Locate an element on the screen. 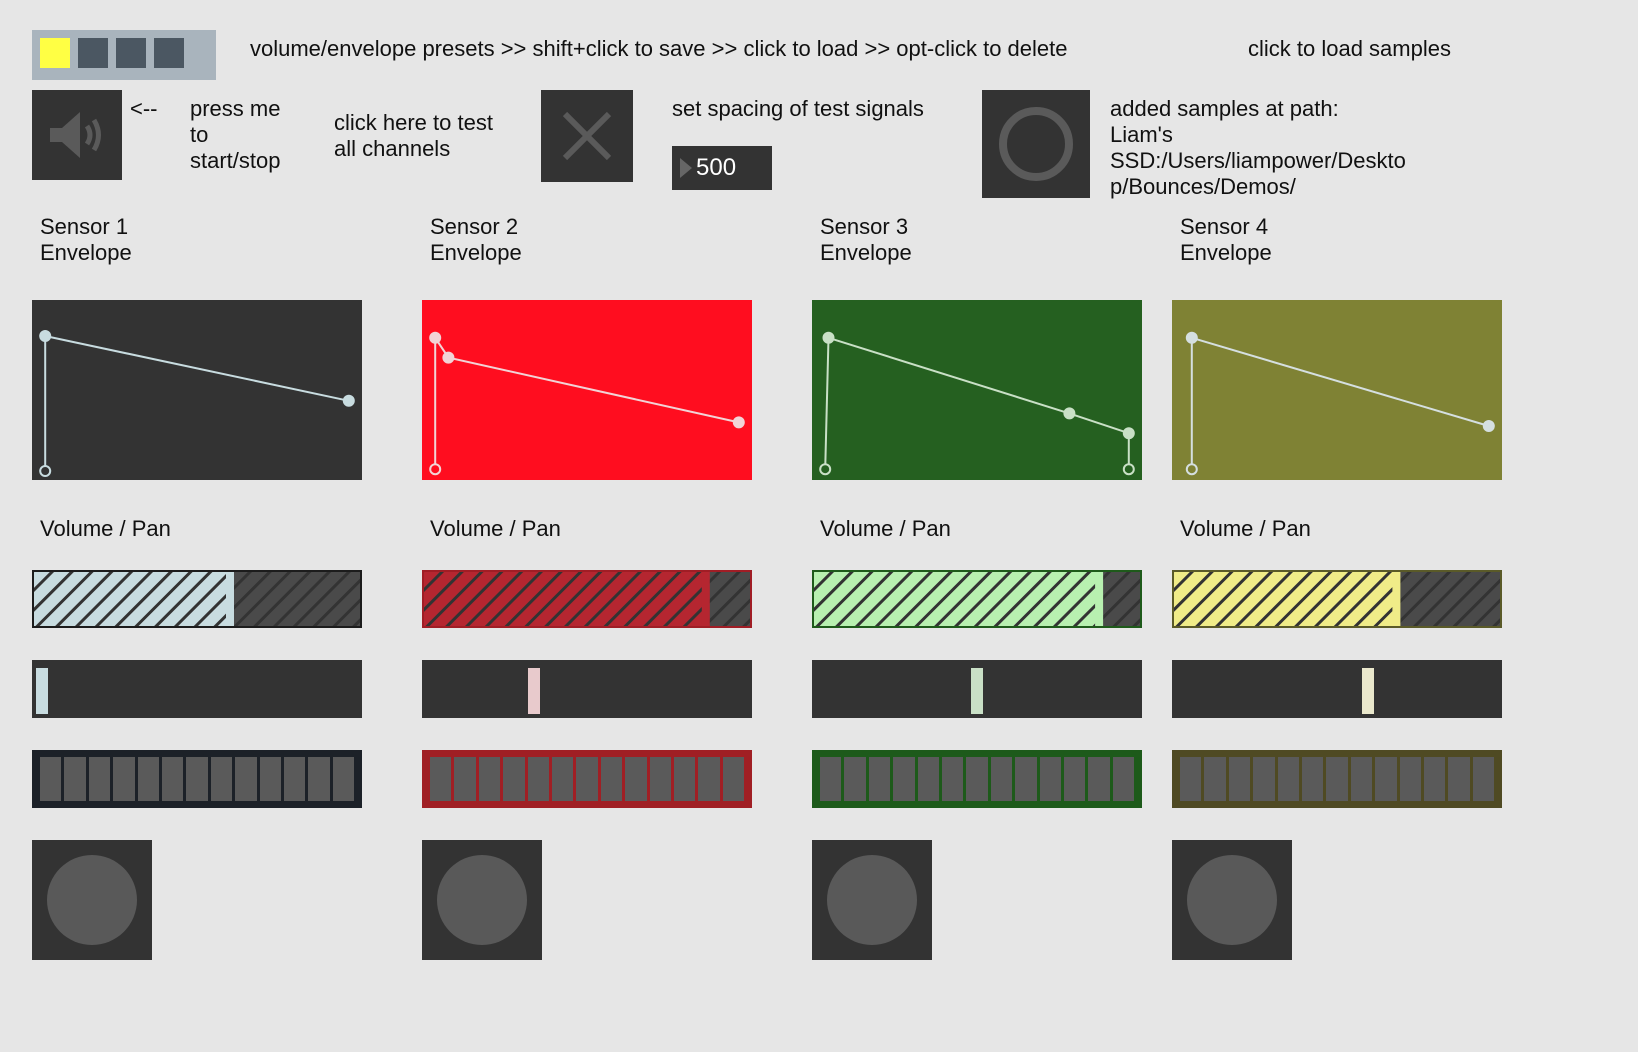  load-samples-button is located at coordinates (1036, 144).